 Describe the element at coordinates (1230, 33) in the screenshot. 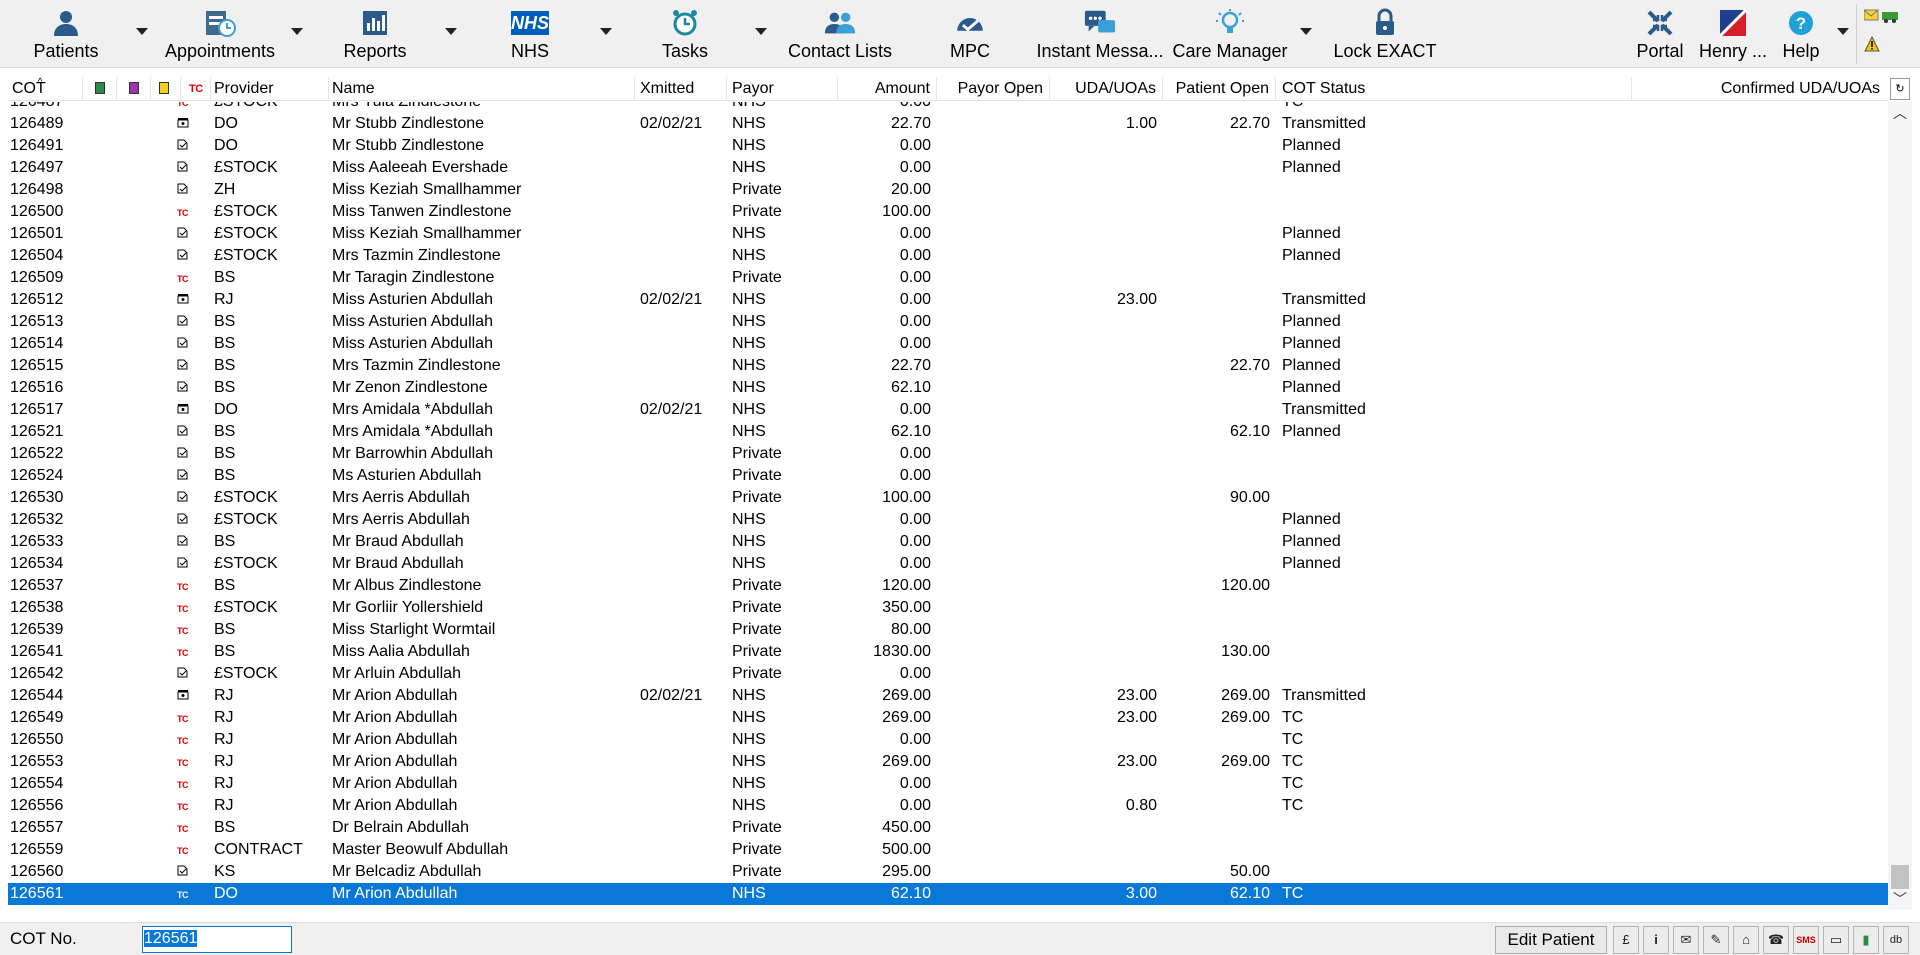

I see `toolbar-care-manager-button: Care Manager` at that location.